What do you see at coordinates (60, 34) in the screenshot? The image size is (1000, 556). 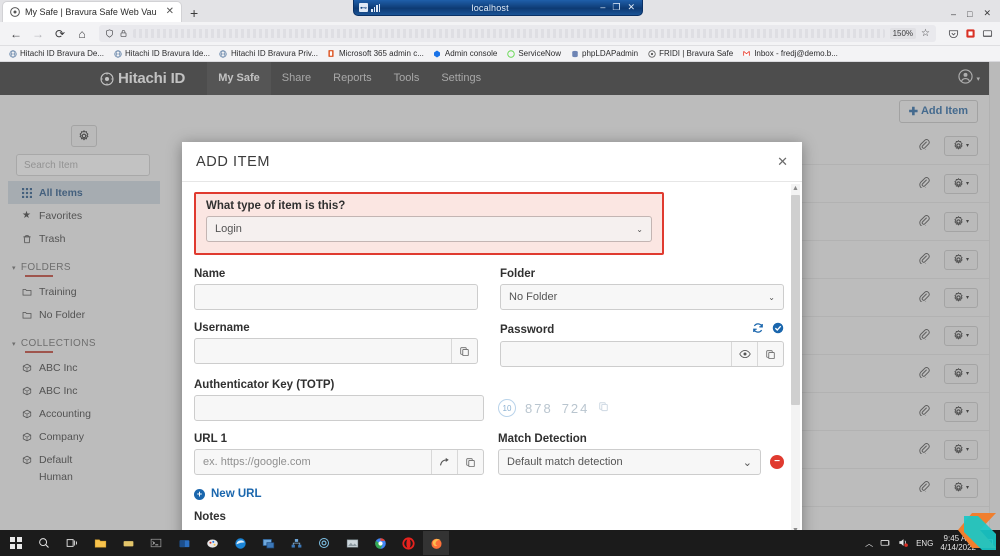 I see `reload-icon: ⟳` at bounding box center [60, 34].